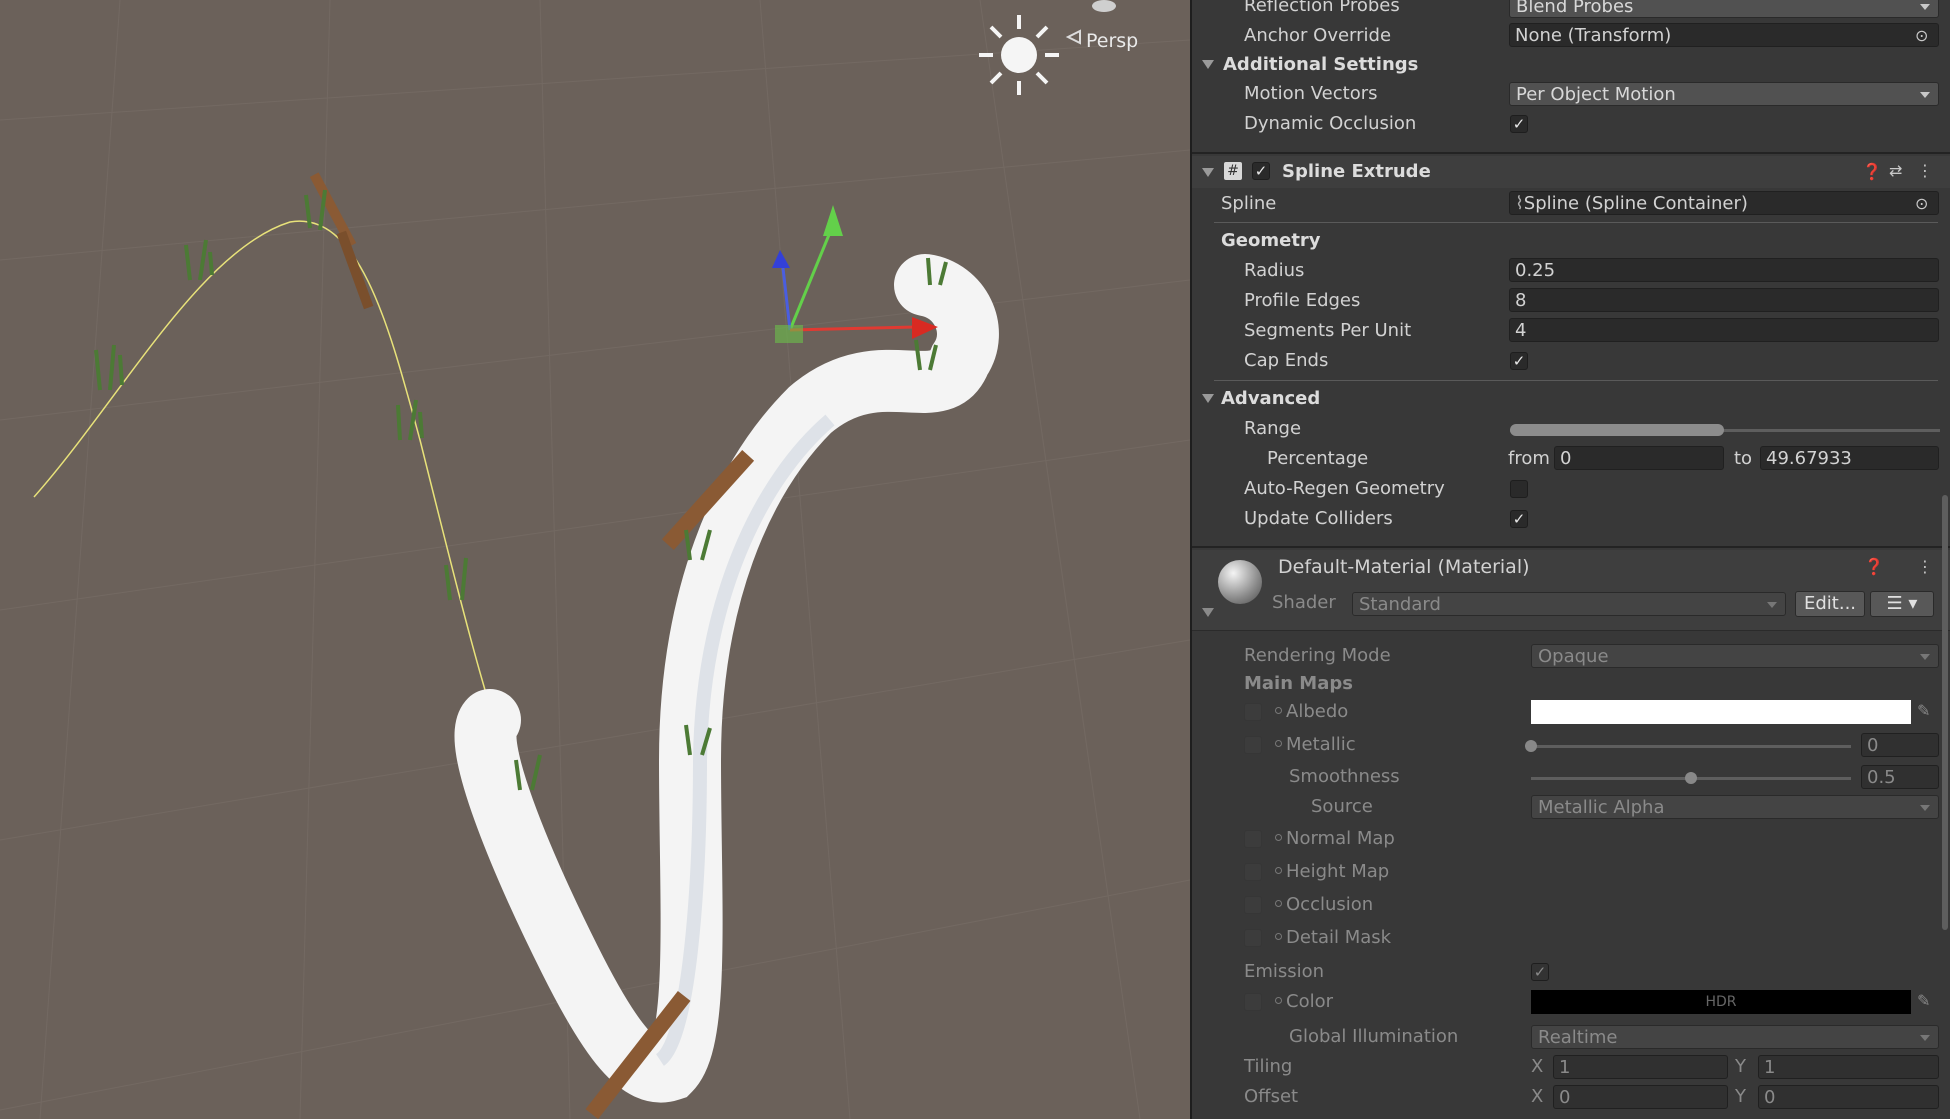 The height and width of the screenshot is (1119, 1950). What do you see at coordinates (1617, 430) in the screenshot?
I see `range-slider-fill` at bounding box center [1617, 430].